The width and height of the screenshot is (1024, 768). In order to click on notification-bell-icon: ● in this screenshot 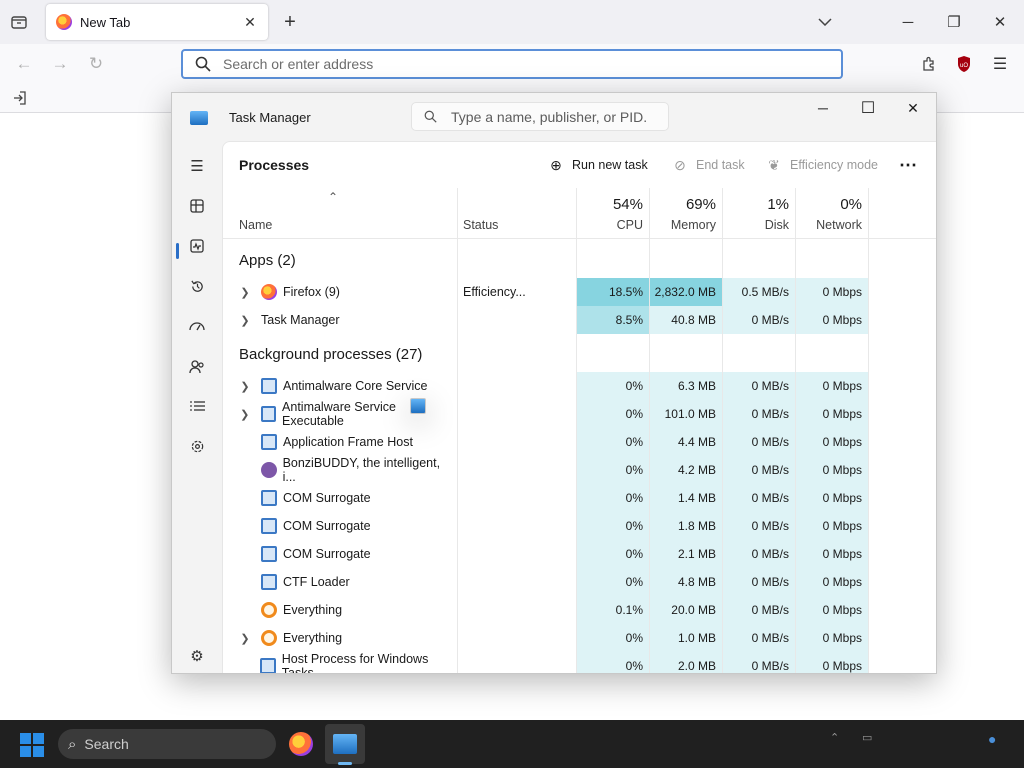, I will do `click(992, 739)`.